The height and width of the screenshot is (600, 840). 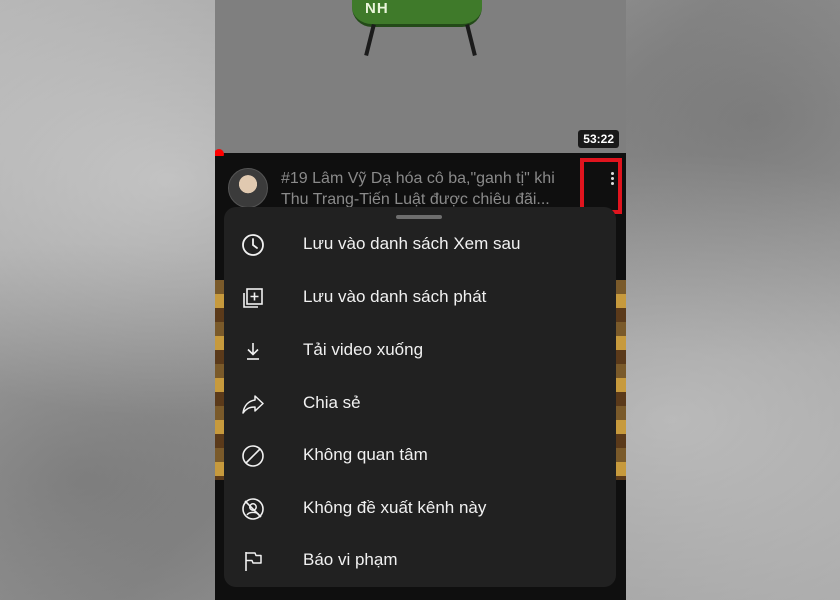 What do you see at coordinates (601, 186) in the screenshot?
I see `more-options-highlight` at bounding box center [601, 186].